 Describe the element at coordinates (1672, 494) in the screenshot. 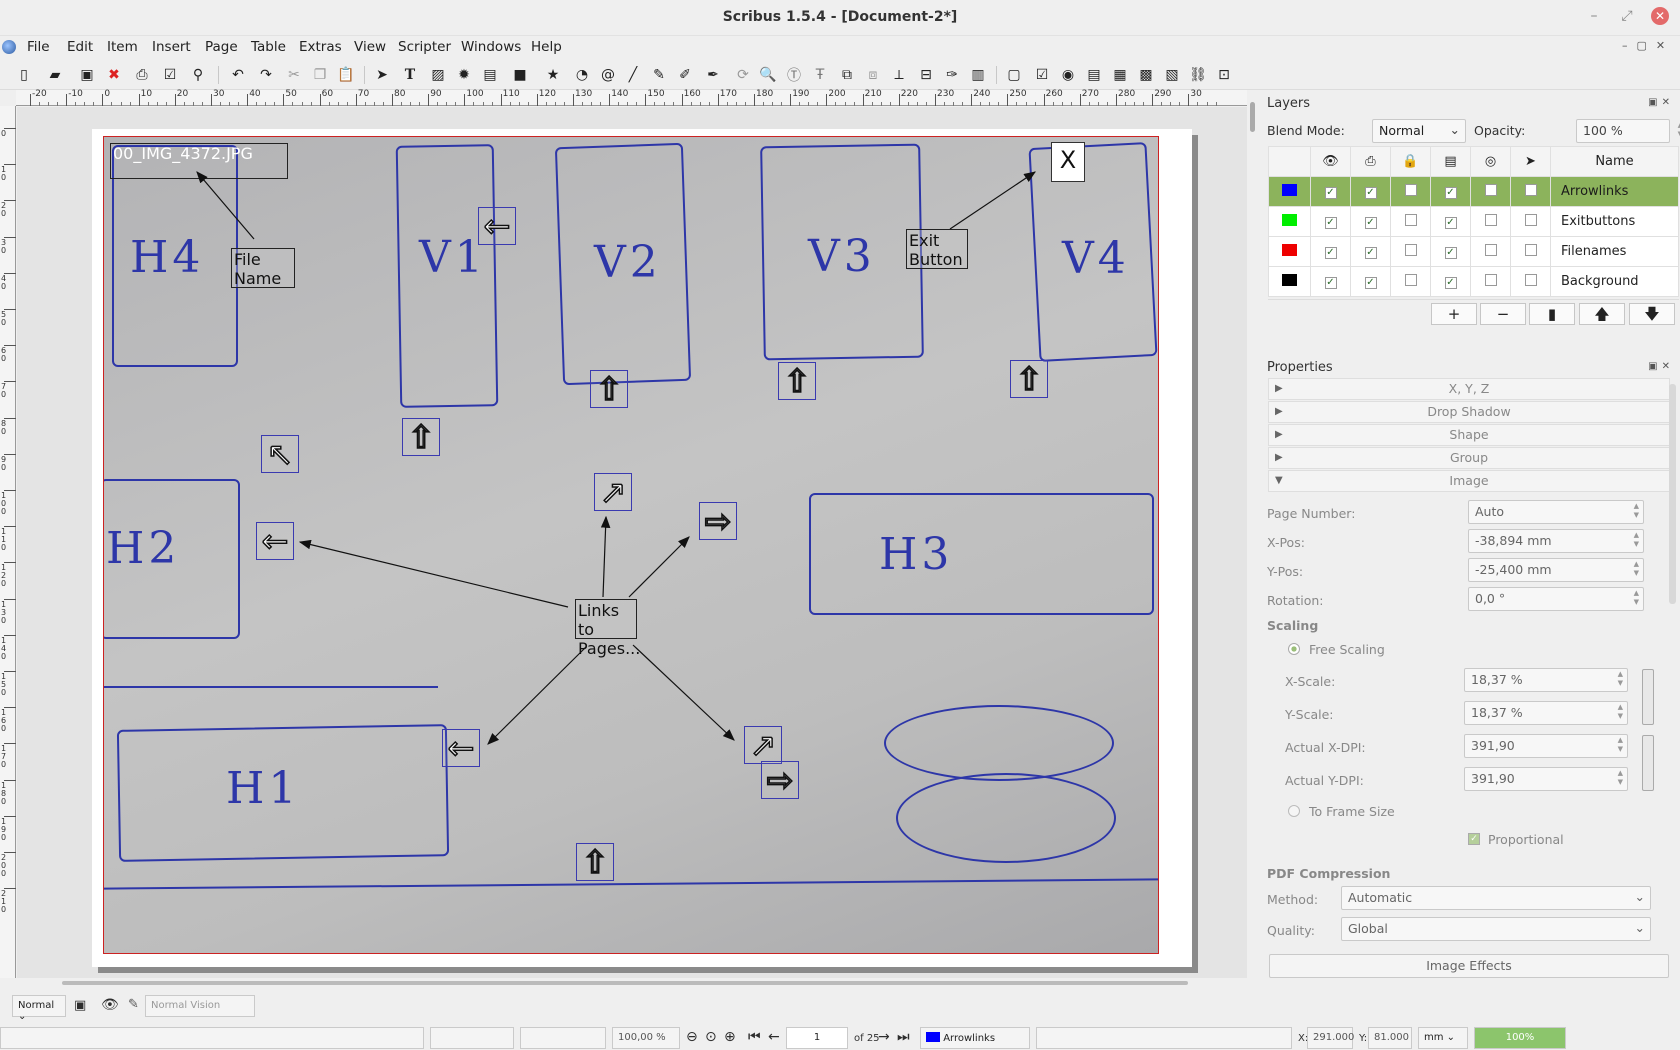

I see `properties-scrollbar` at that location.